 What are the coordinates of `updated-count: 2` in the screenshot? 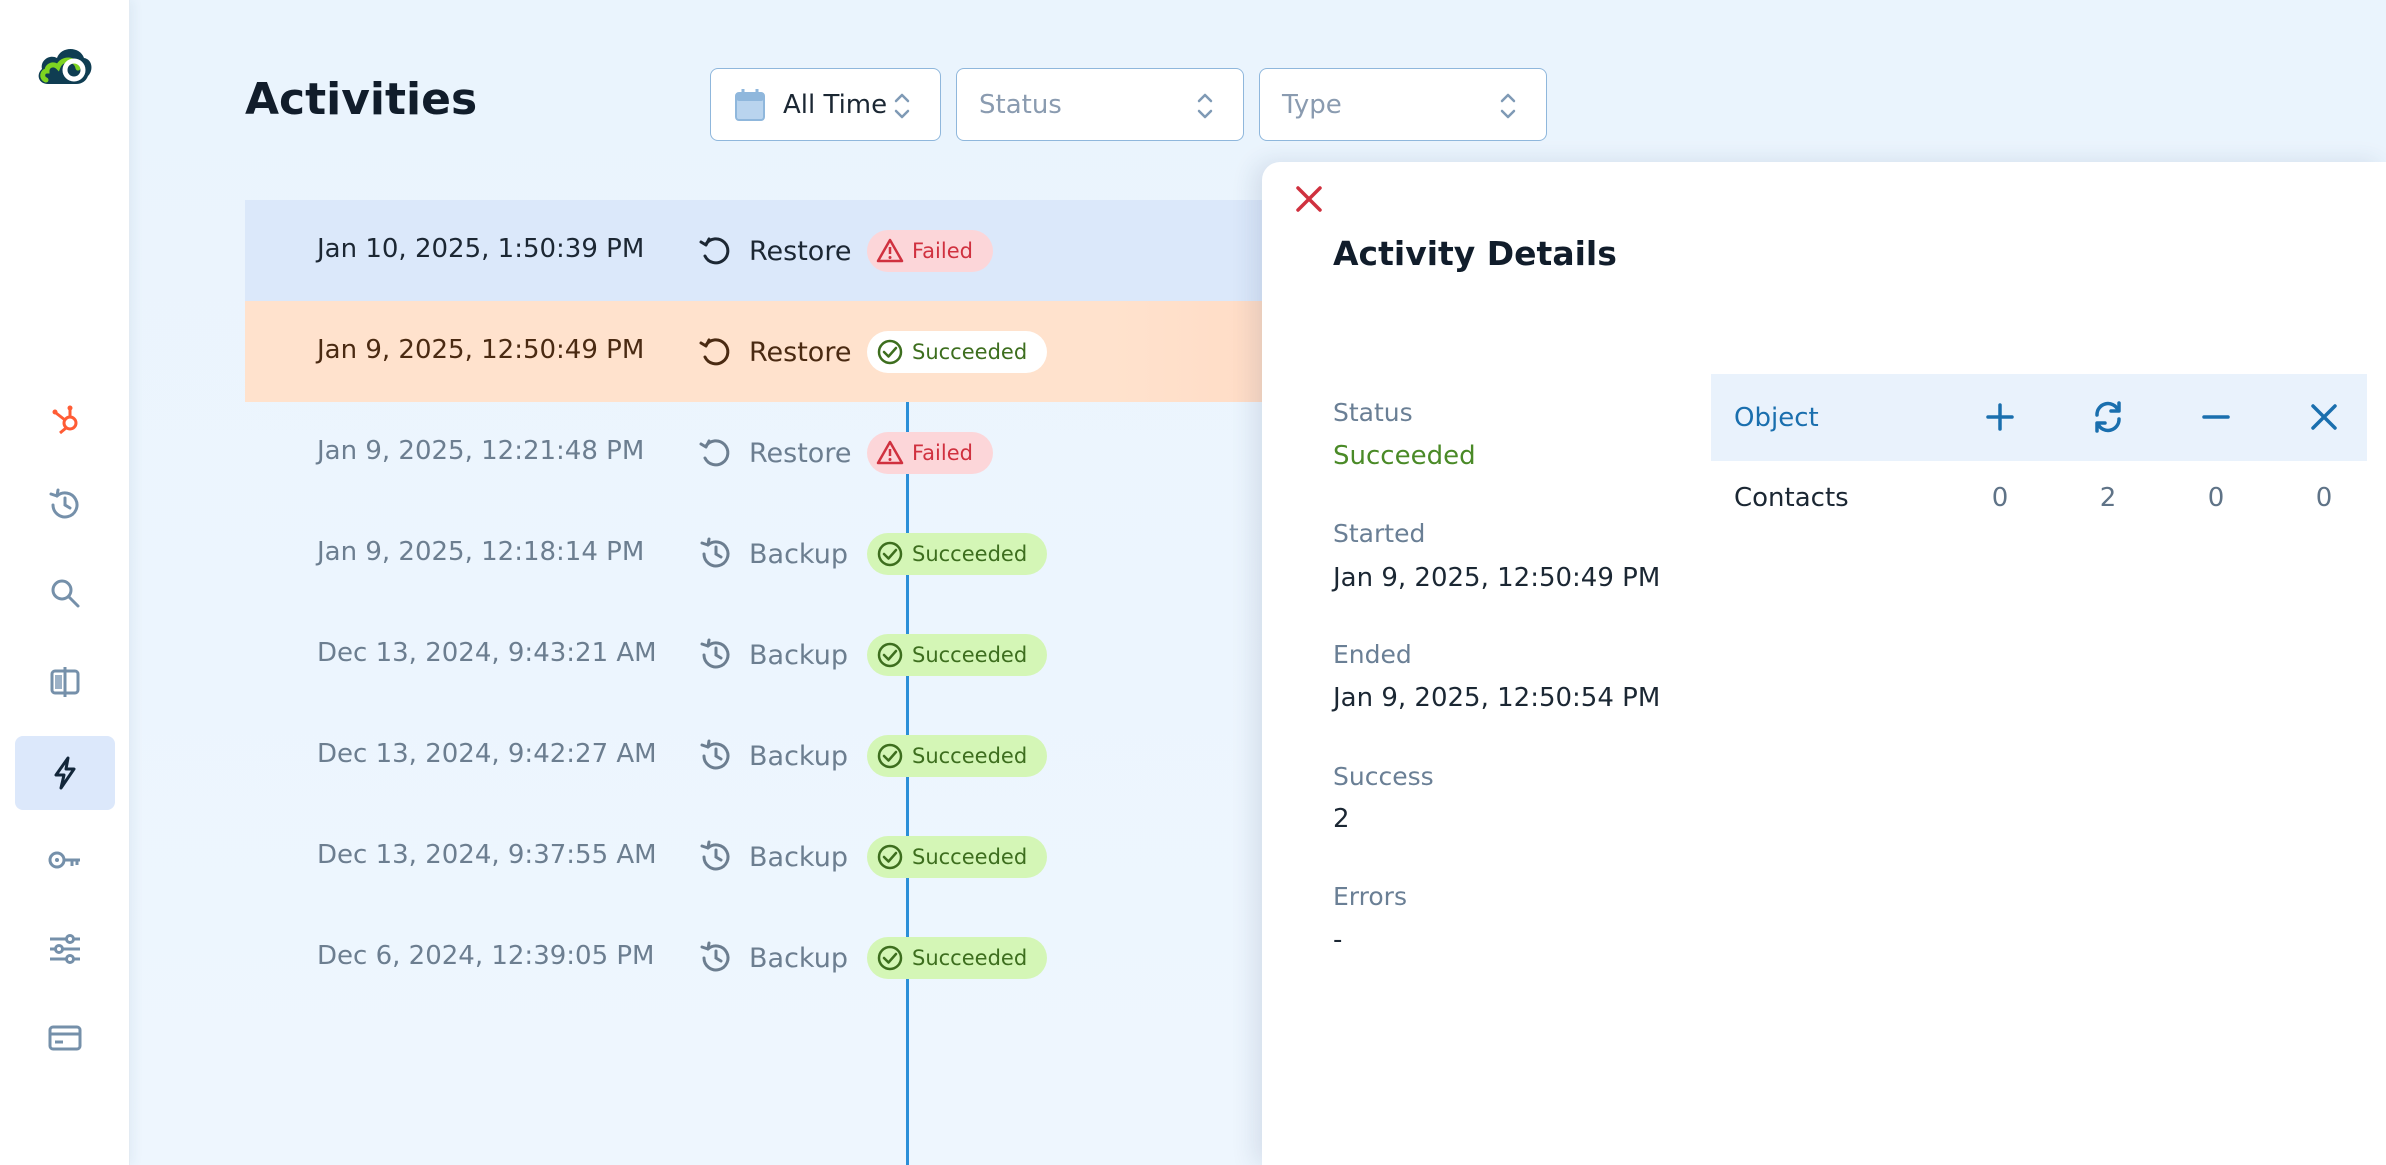 It's located at (2108, 498).